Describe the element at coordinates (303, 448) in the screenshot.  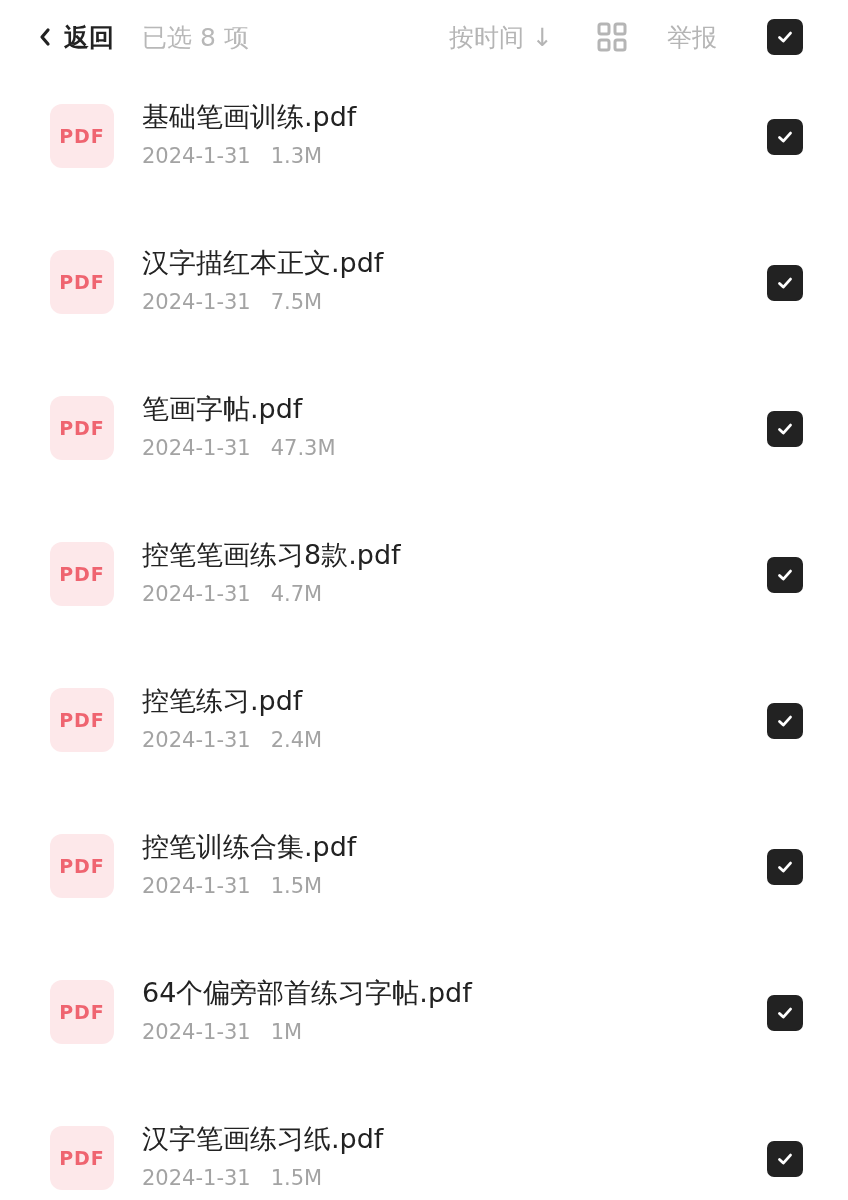
I see `file-size: 47.3M` at that location.